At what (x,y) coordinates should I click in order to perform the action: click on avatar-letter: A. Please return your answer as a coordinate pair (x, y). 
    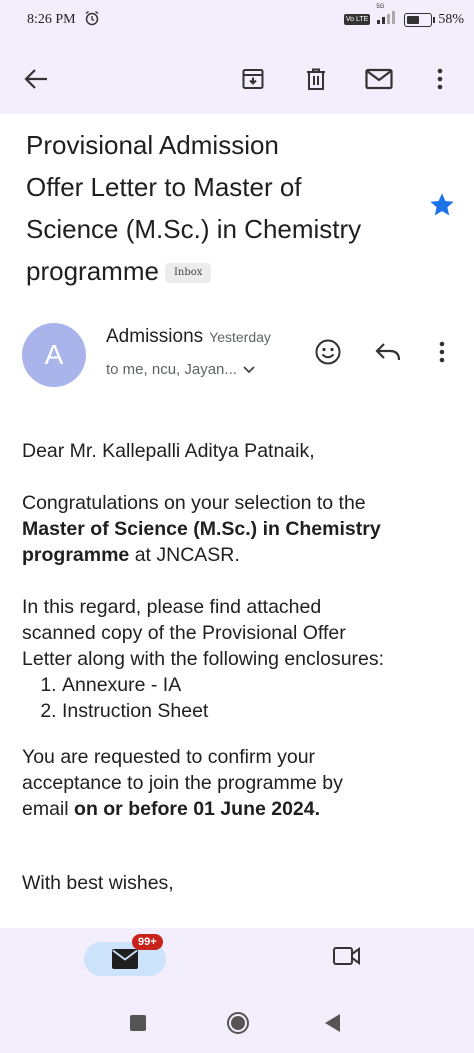
    Looking at the image, I should click on (54, 354).